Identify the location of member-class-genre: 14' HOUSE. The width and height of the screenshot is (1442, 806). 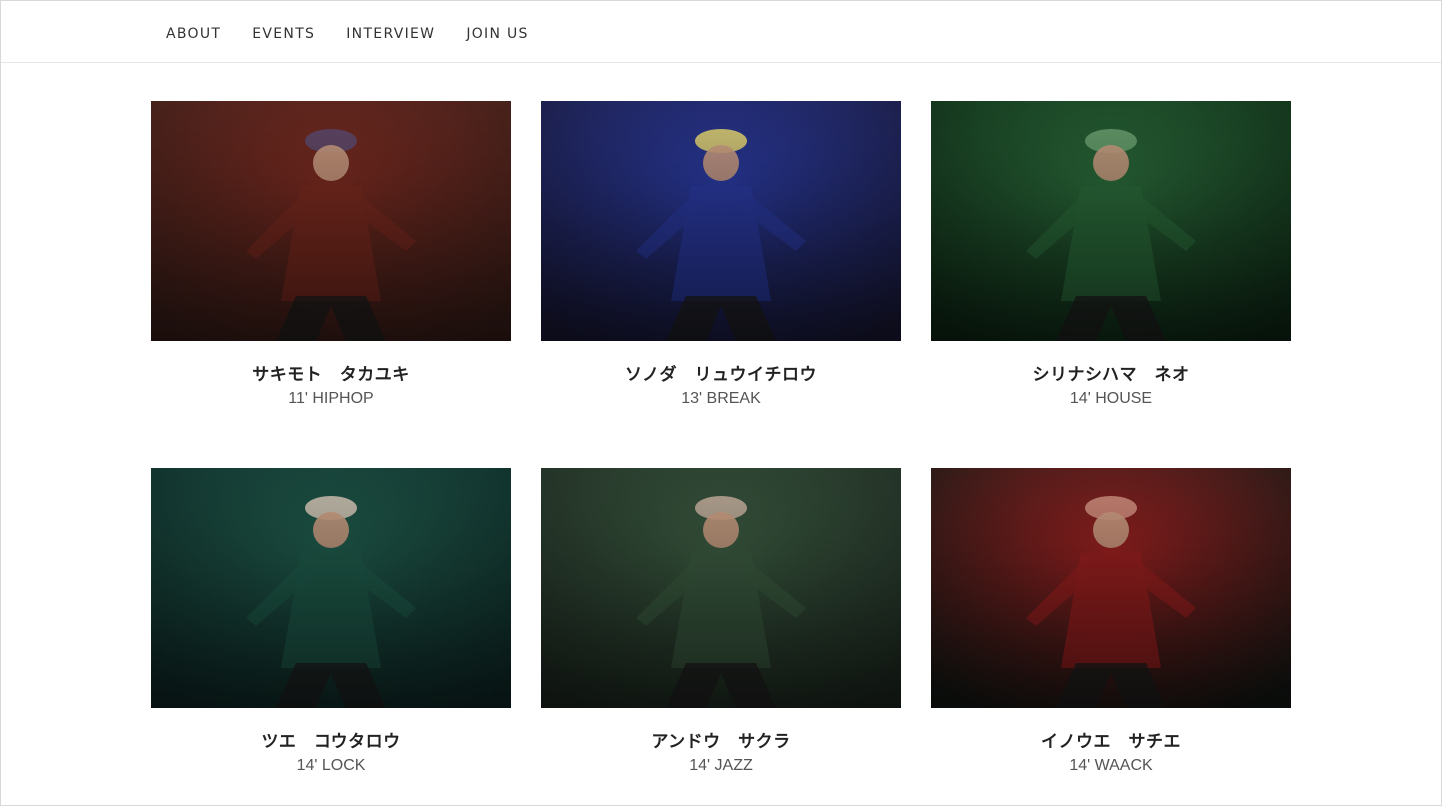
(1111, 398).